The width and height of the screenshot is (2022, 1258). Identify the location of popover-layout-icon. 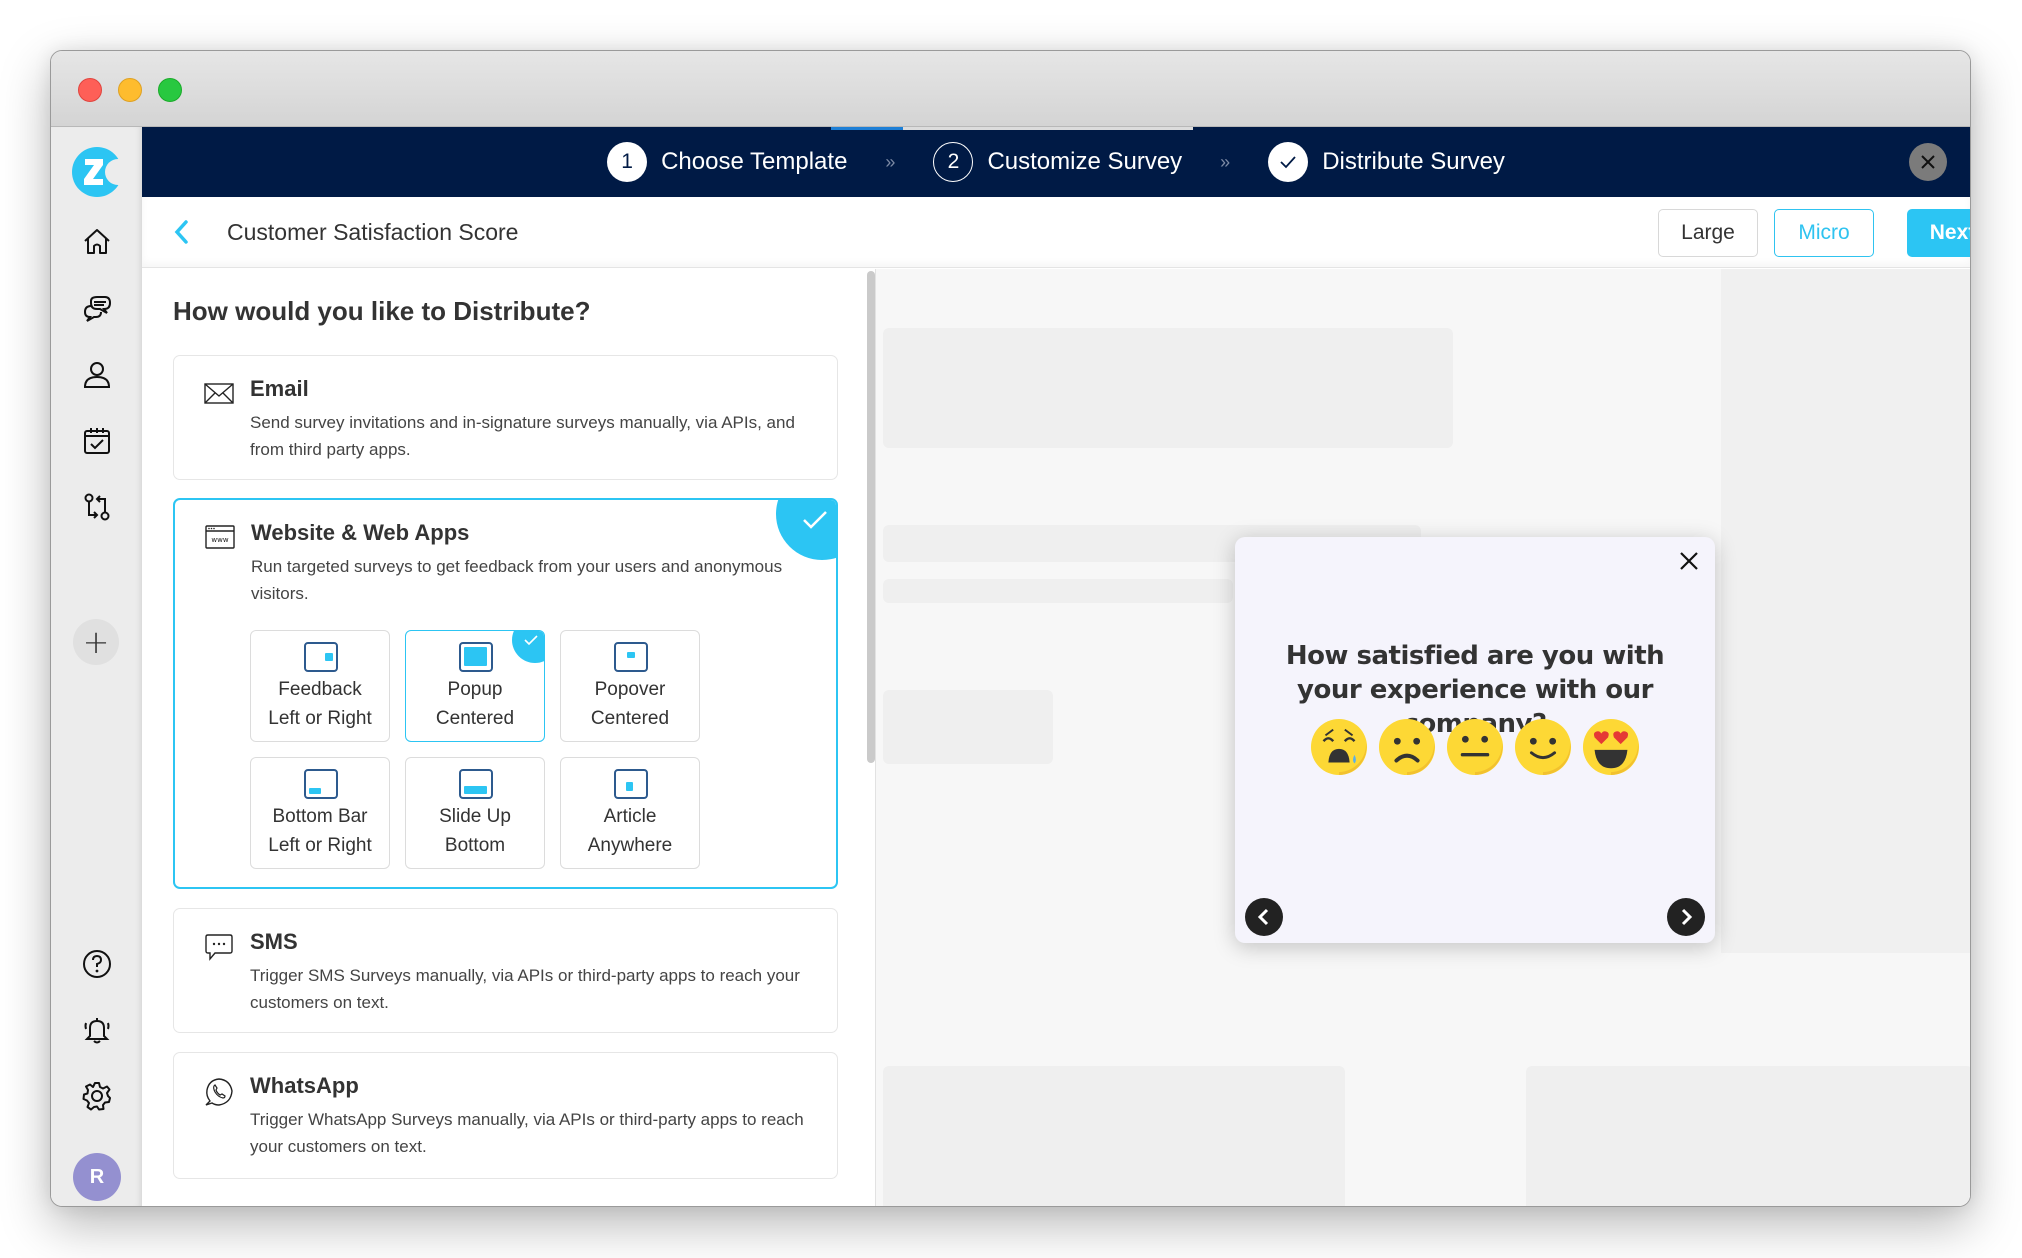
(631, 657).